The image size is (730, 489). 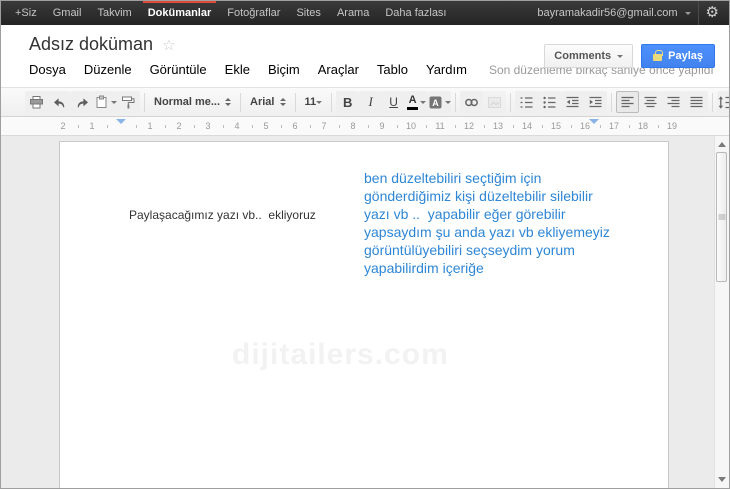 What do you see at coordinates (295, 126) in the screenshot?
I see `ruler-number: 6` at bounding box center [295, 126].